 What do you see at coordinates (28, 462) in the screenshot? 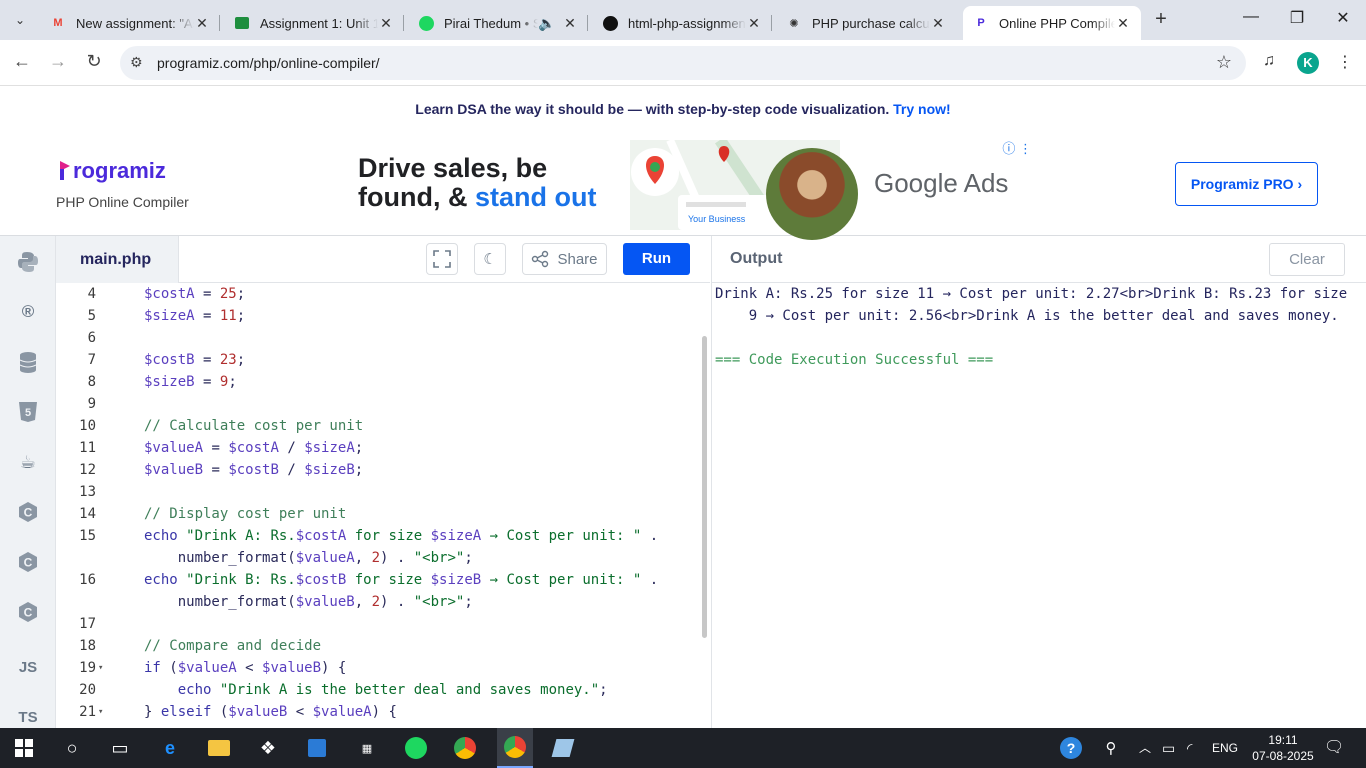
I see `java-icon: ☕` at bounding box center [28, 462].